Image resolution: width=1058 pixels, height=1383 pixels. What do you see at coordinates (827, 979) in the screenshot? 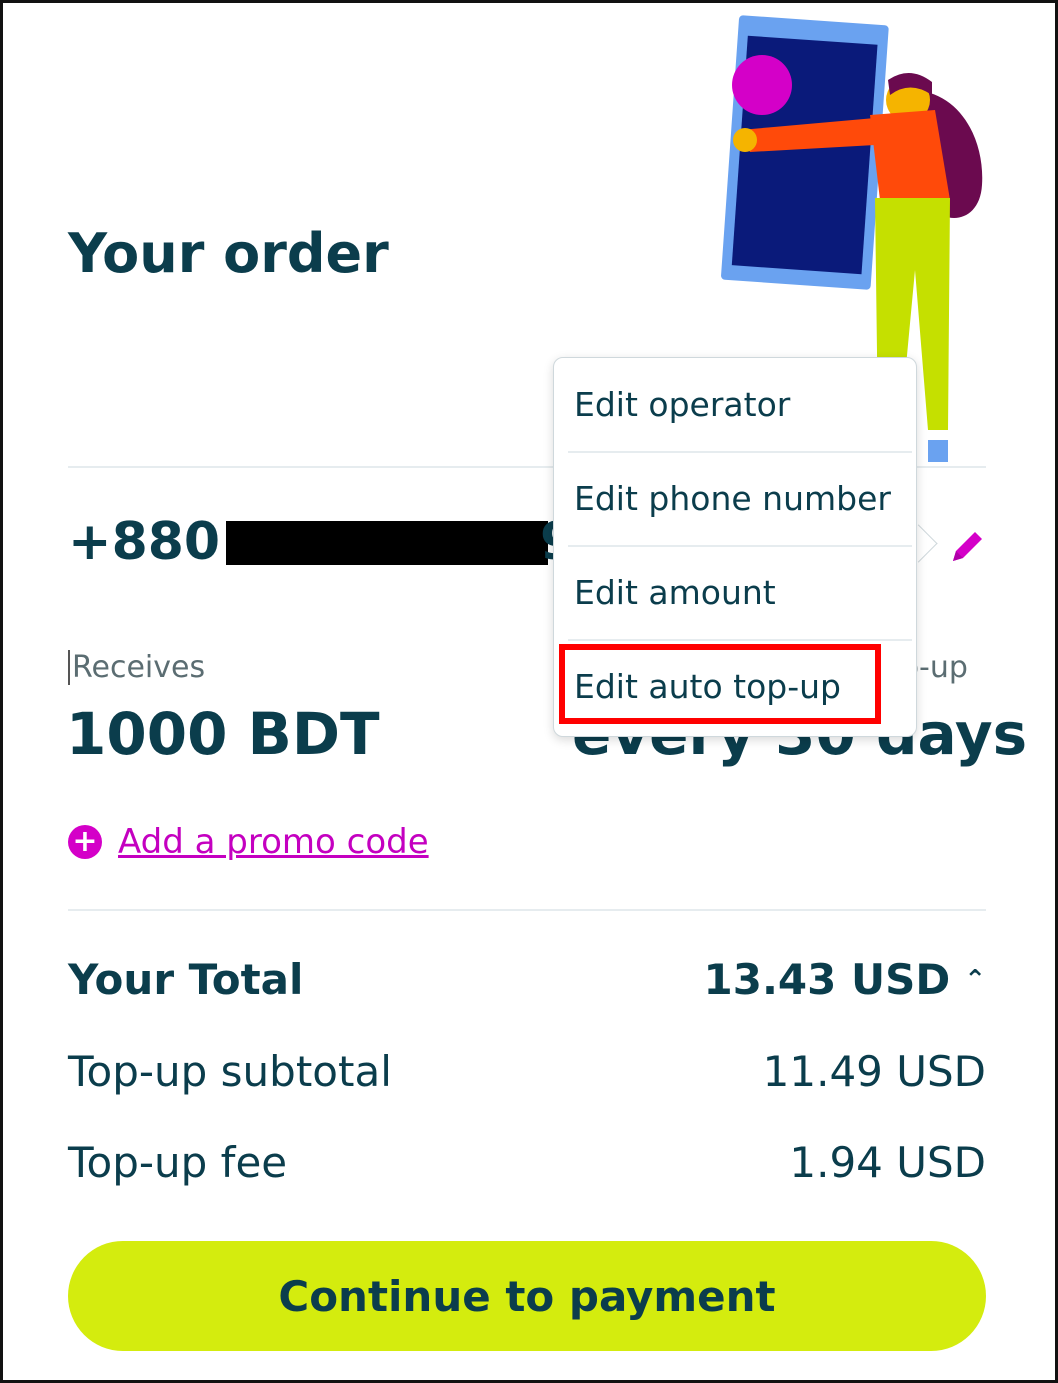
I see `total-value: 13.43 USD` at bounding box center [827, 979].